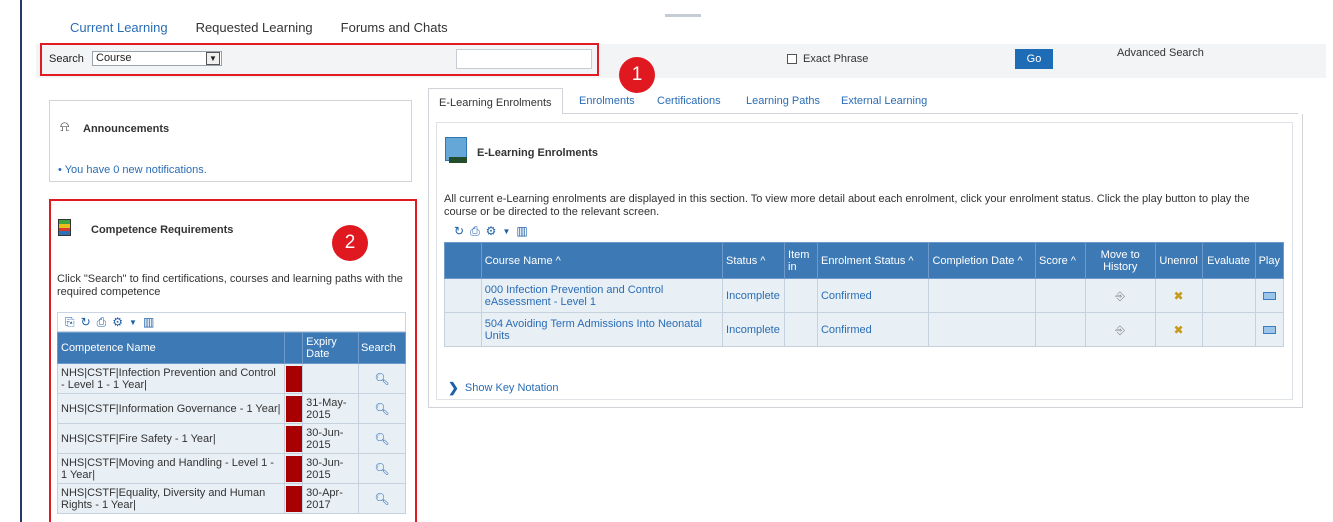 Image resolution: width=1333 pixels, height=522 pixels. What do you see at coordinates (162, 230) in the screenshot?
I see `competence-title: Competence Requirements` at bounding box center [162, 230].